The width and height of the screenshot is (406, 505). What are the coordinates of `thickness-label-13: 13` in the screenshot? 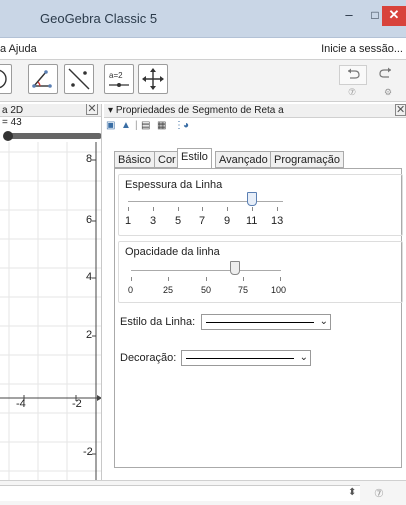 It's located at (277, 221).